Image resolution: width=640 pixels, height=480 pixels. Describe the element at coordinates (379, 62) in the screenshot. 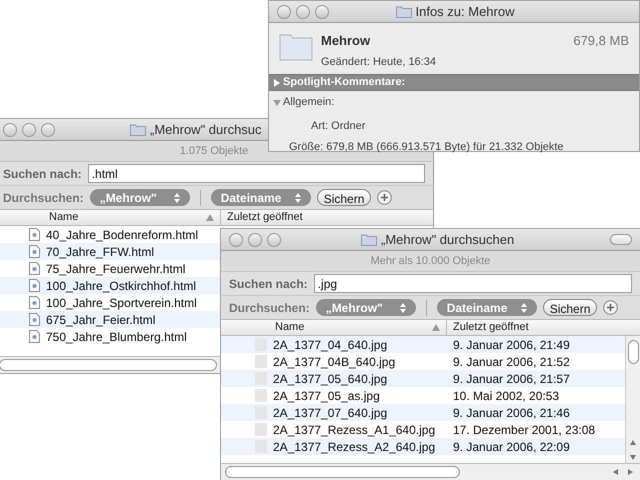

I see `modified-date: Geändert: Heute, 16:34` at that location.